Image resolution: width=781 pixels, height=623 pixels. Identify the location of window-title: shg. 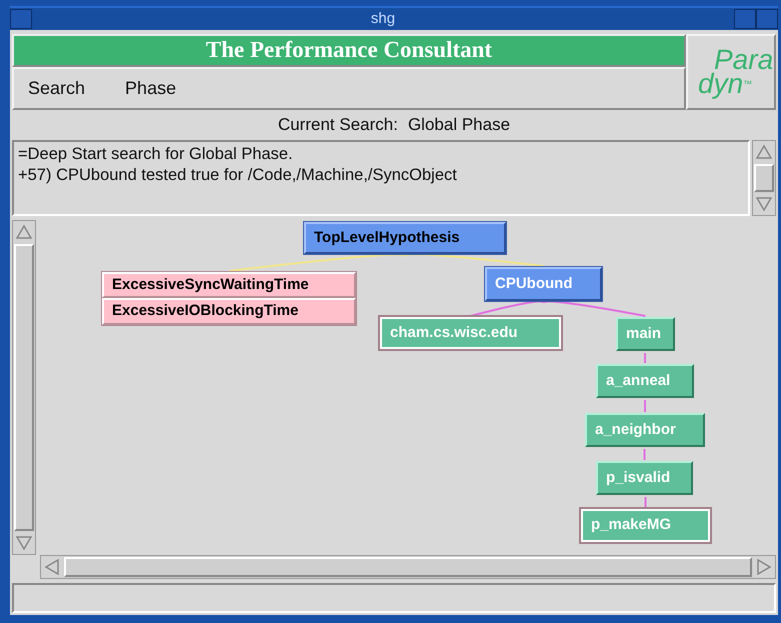
(383, 18).